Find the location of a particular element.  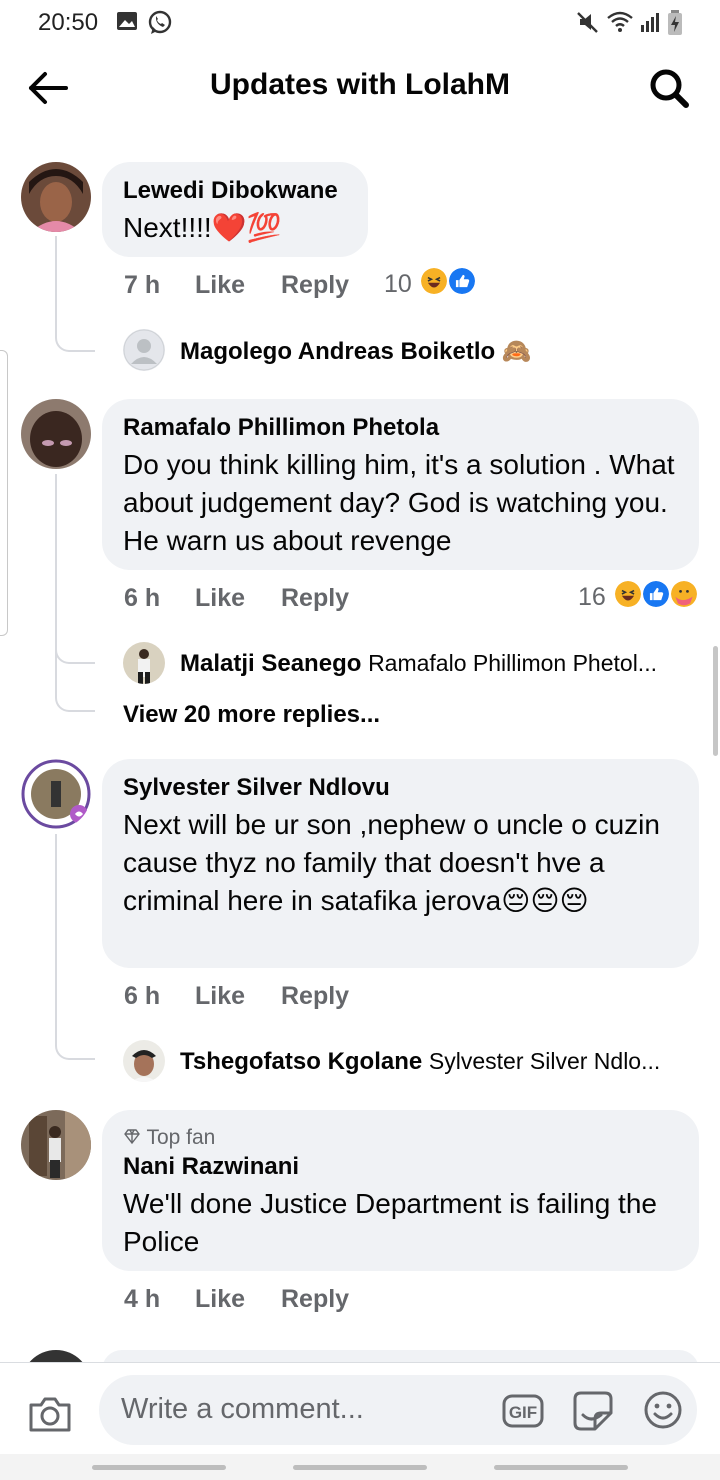

avatar-lewedi is located at coordinates (56, 197).